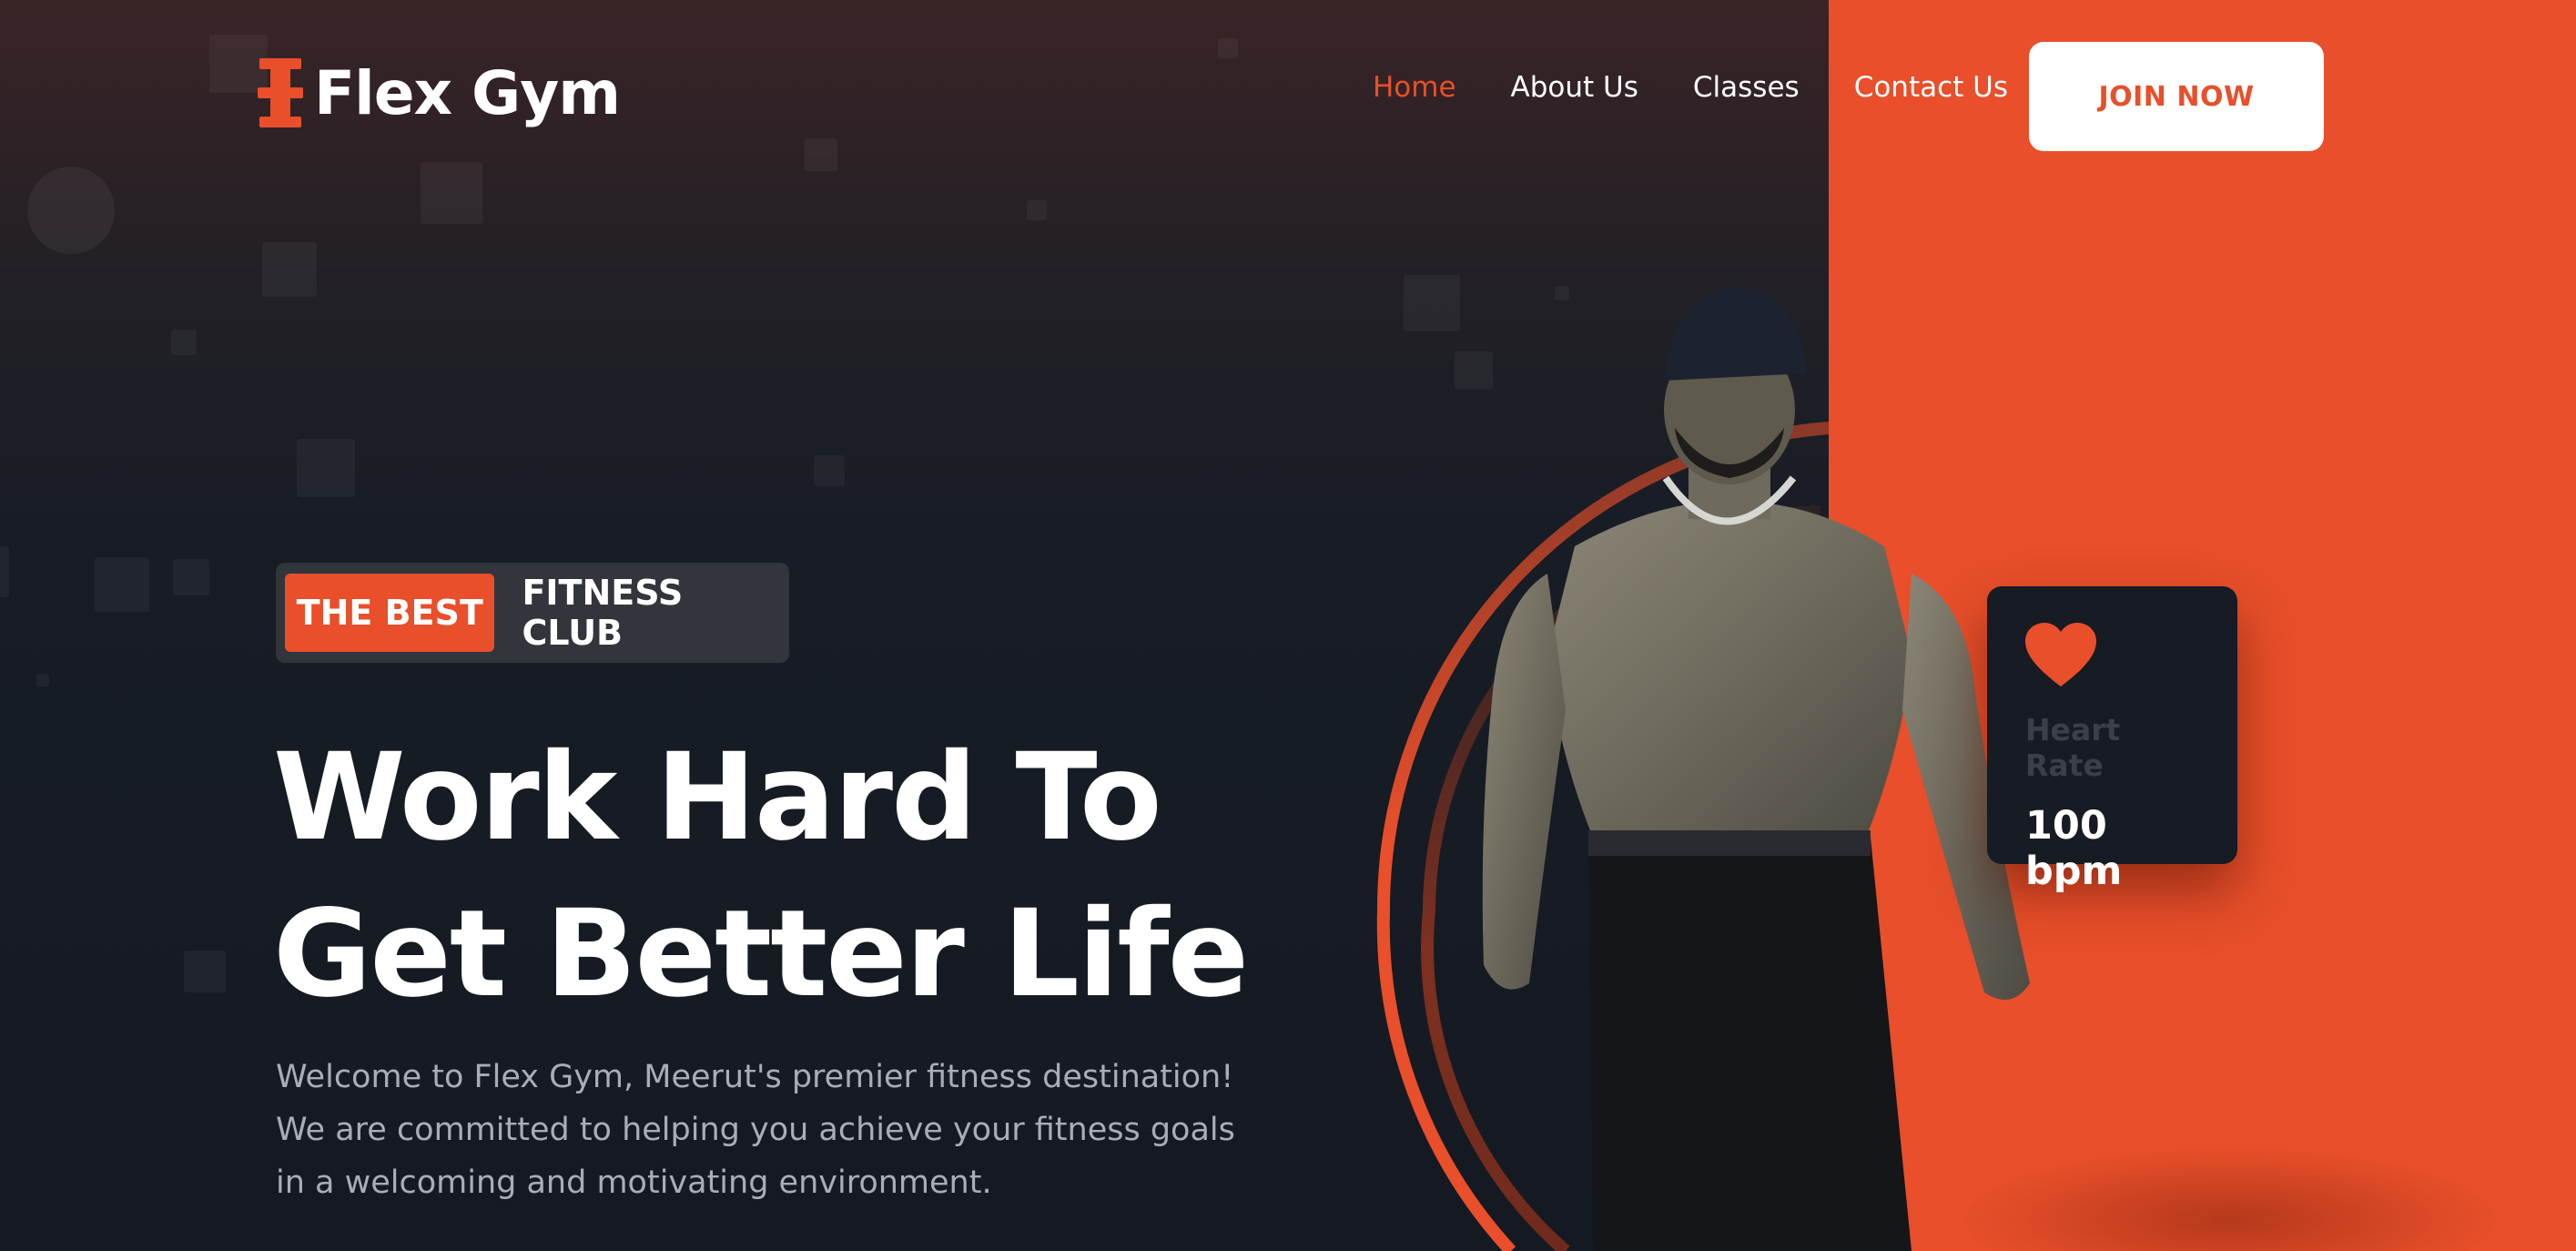  Describe the element at coordinates (761, 875) in the screenshot. I see `hero-headline: Work Hard To Get Better Life` at that location.